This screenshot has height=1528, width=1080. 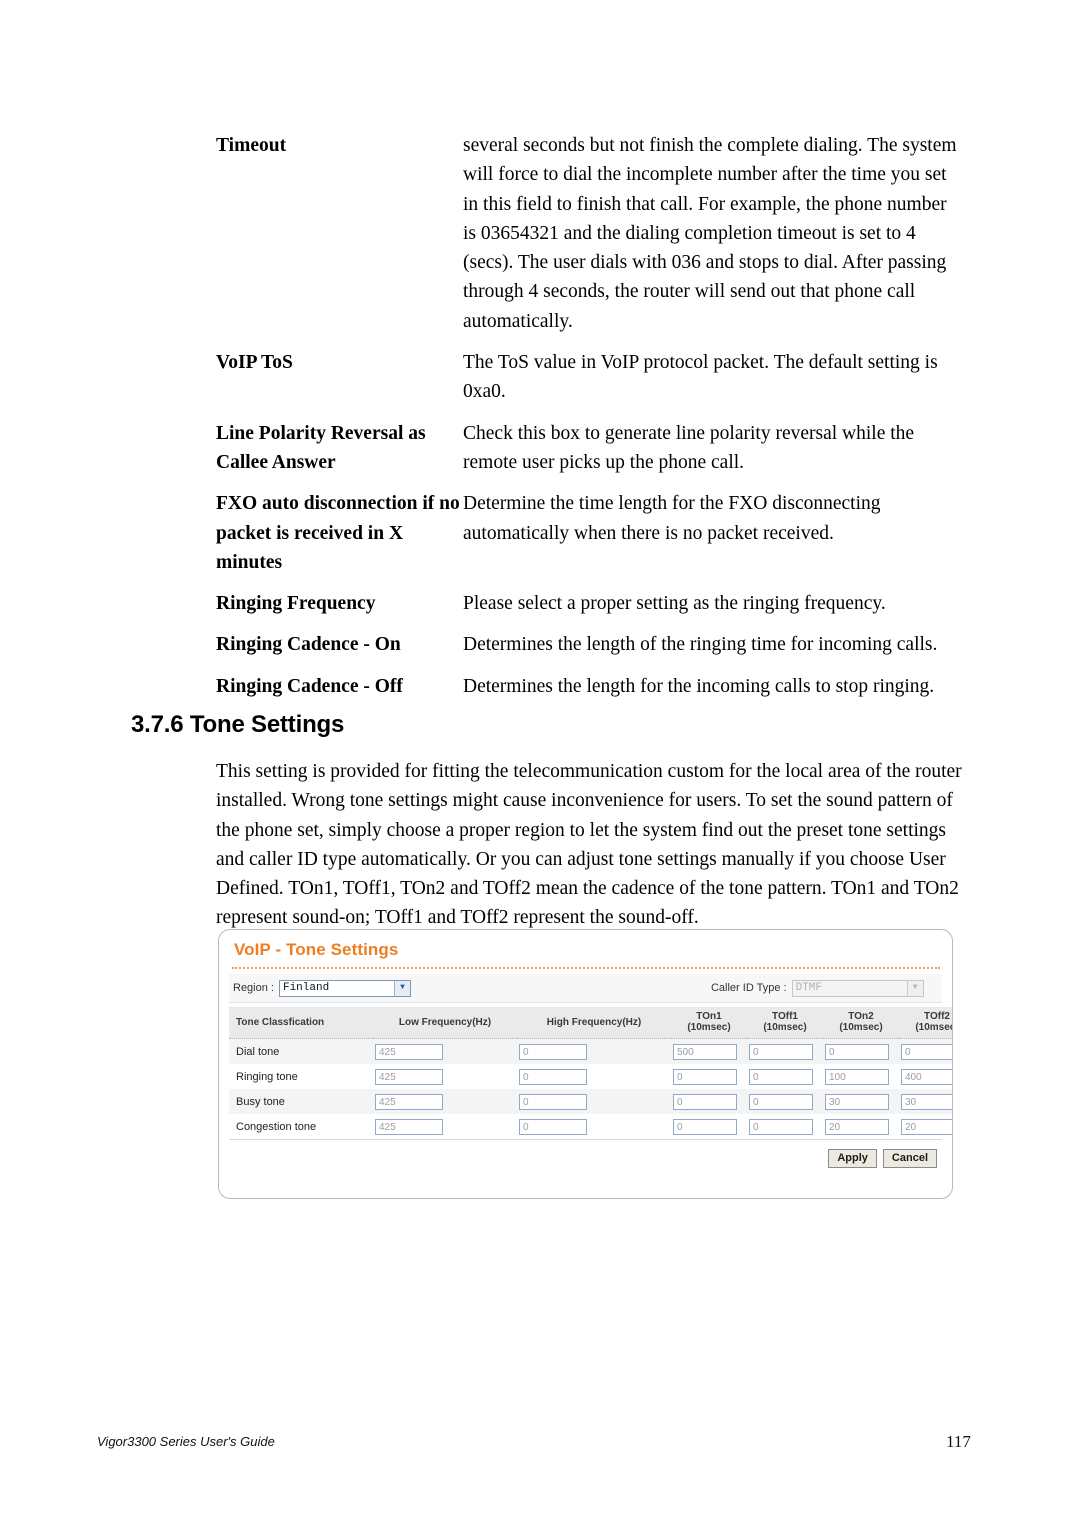 I want to click on panel-title: VoIP - Tone Settings, so click(x=316, y=949).